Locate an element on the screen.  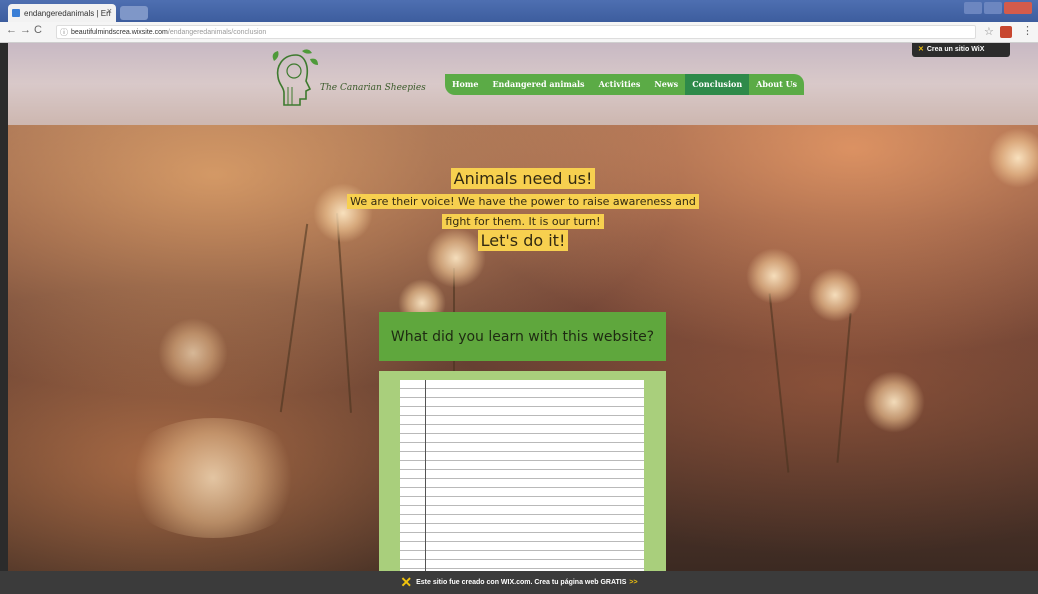
nav-item-news: News is located at coordinates (666, 84).